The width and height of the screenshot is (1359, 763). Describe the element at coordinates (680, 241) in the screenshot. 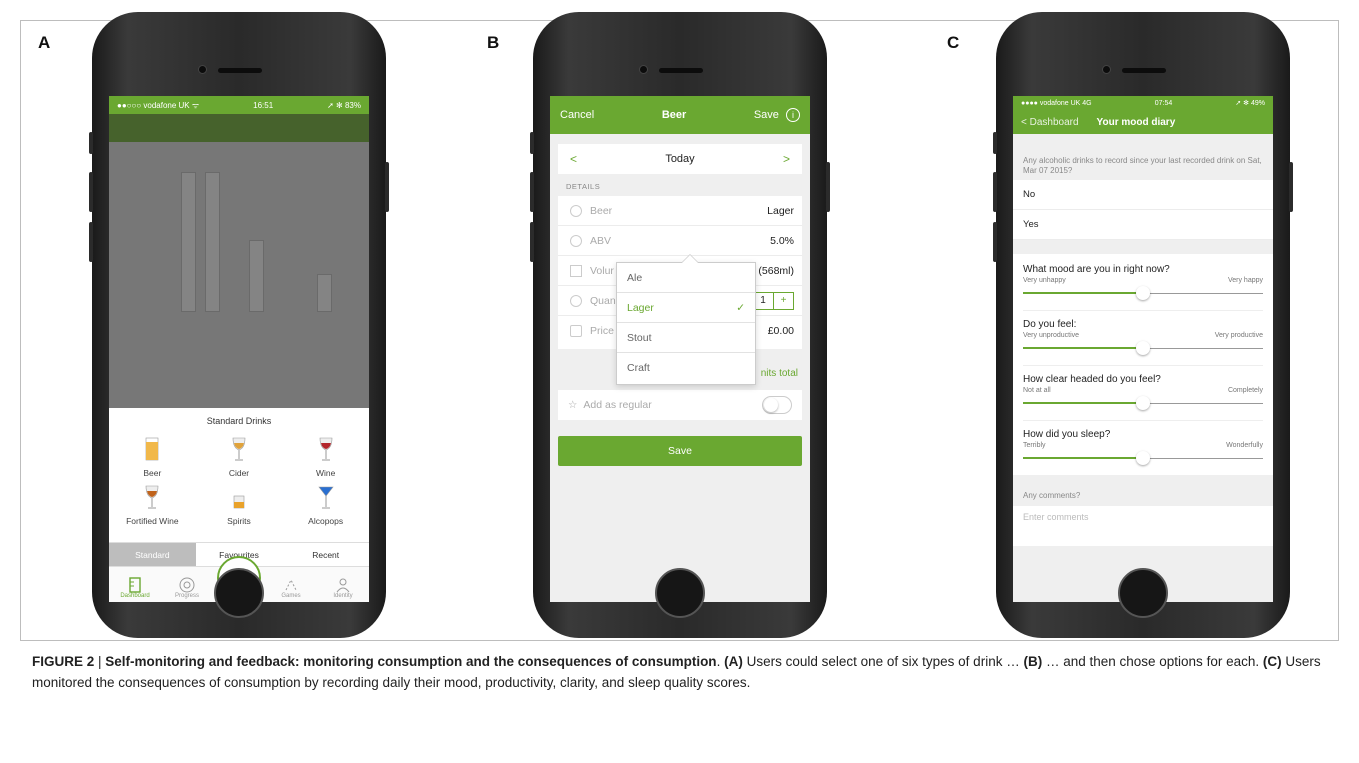

I see `row-abv: ABV 5.0%` at that location.